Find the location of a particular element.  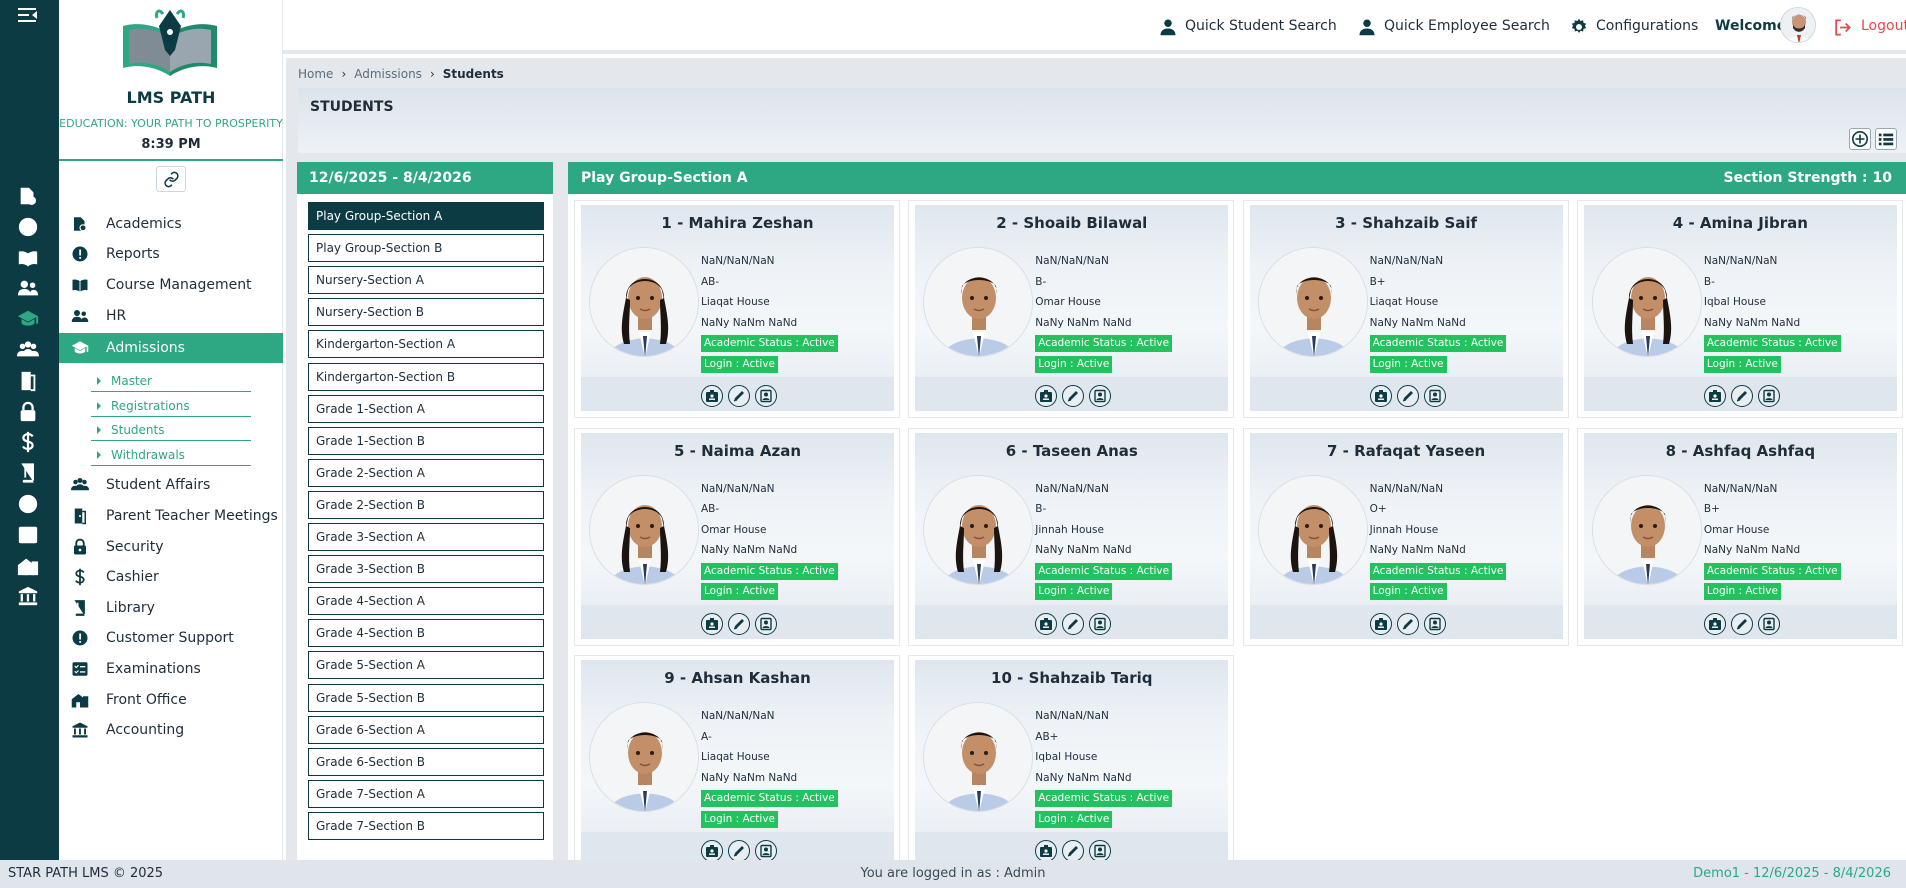

sidebar-item-reports: Reports is located at coordinates (171, 254).